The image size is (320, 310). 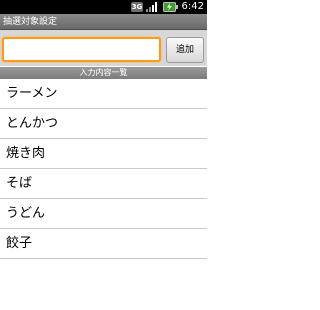 What do you see at coordinates (170, 7) in the screenshot?
I see `battery-charging-icon` at bounding box center [170, 7].